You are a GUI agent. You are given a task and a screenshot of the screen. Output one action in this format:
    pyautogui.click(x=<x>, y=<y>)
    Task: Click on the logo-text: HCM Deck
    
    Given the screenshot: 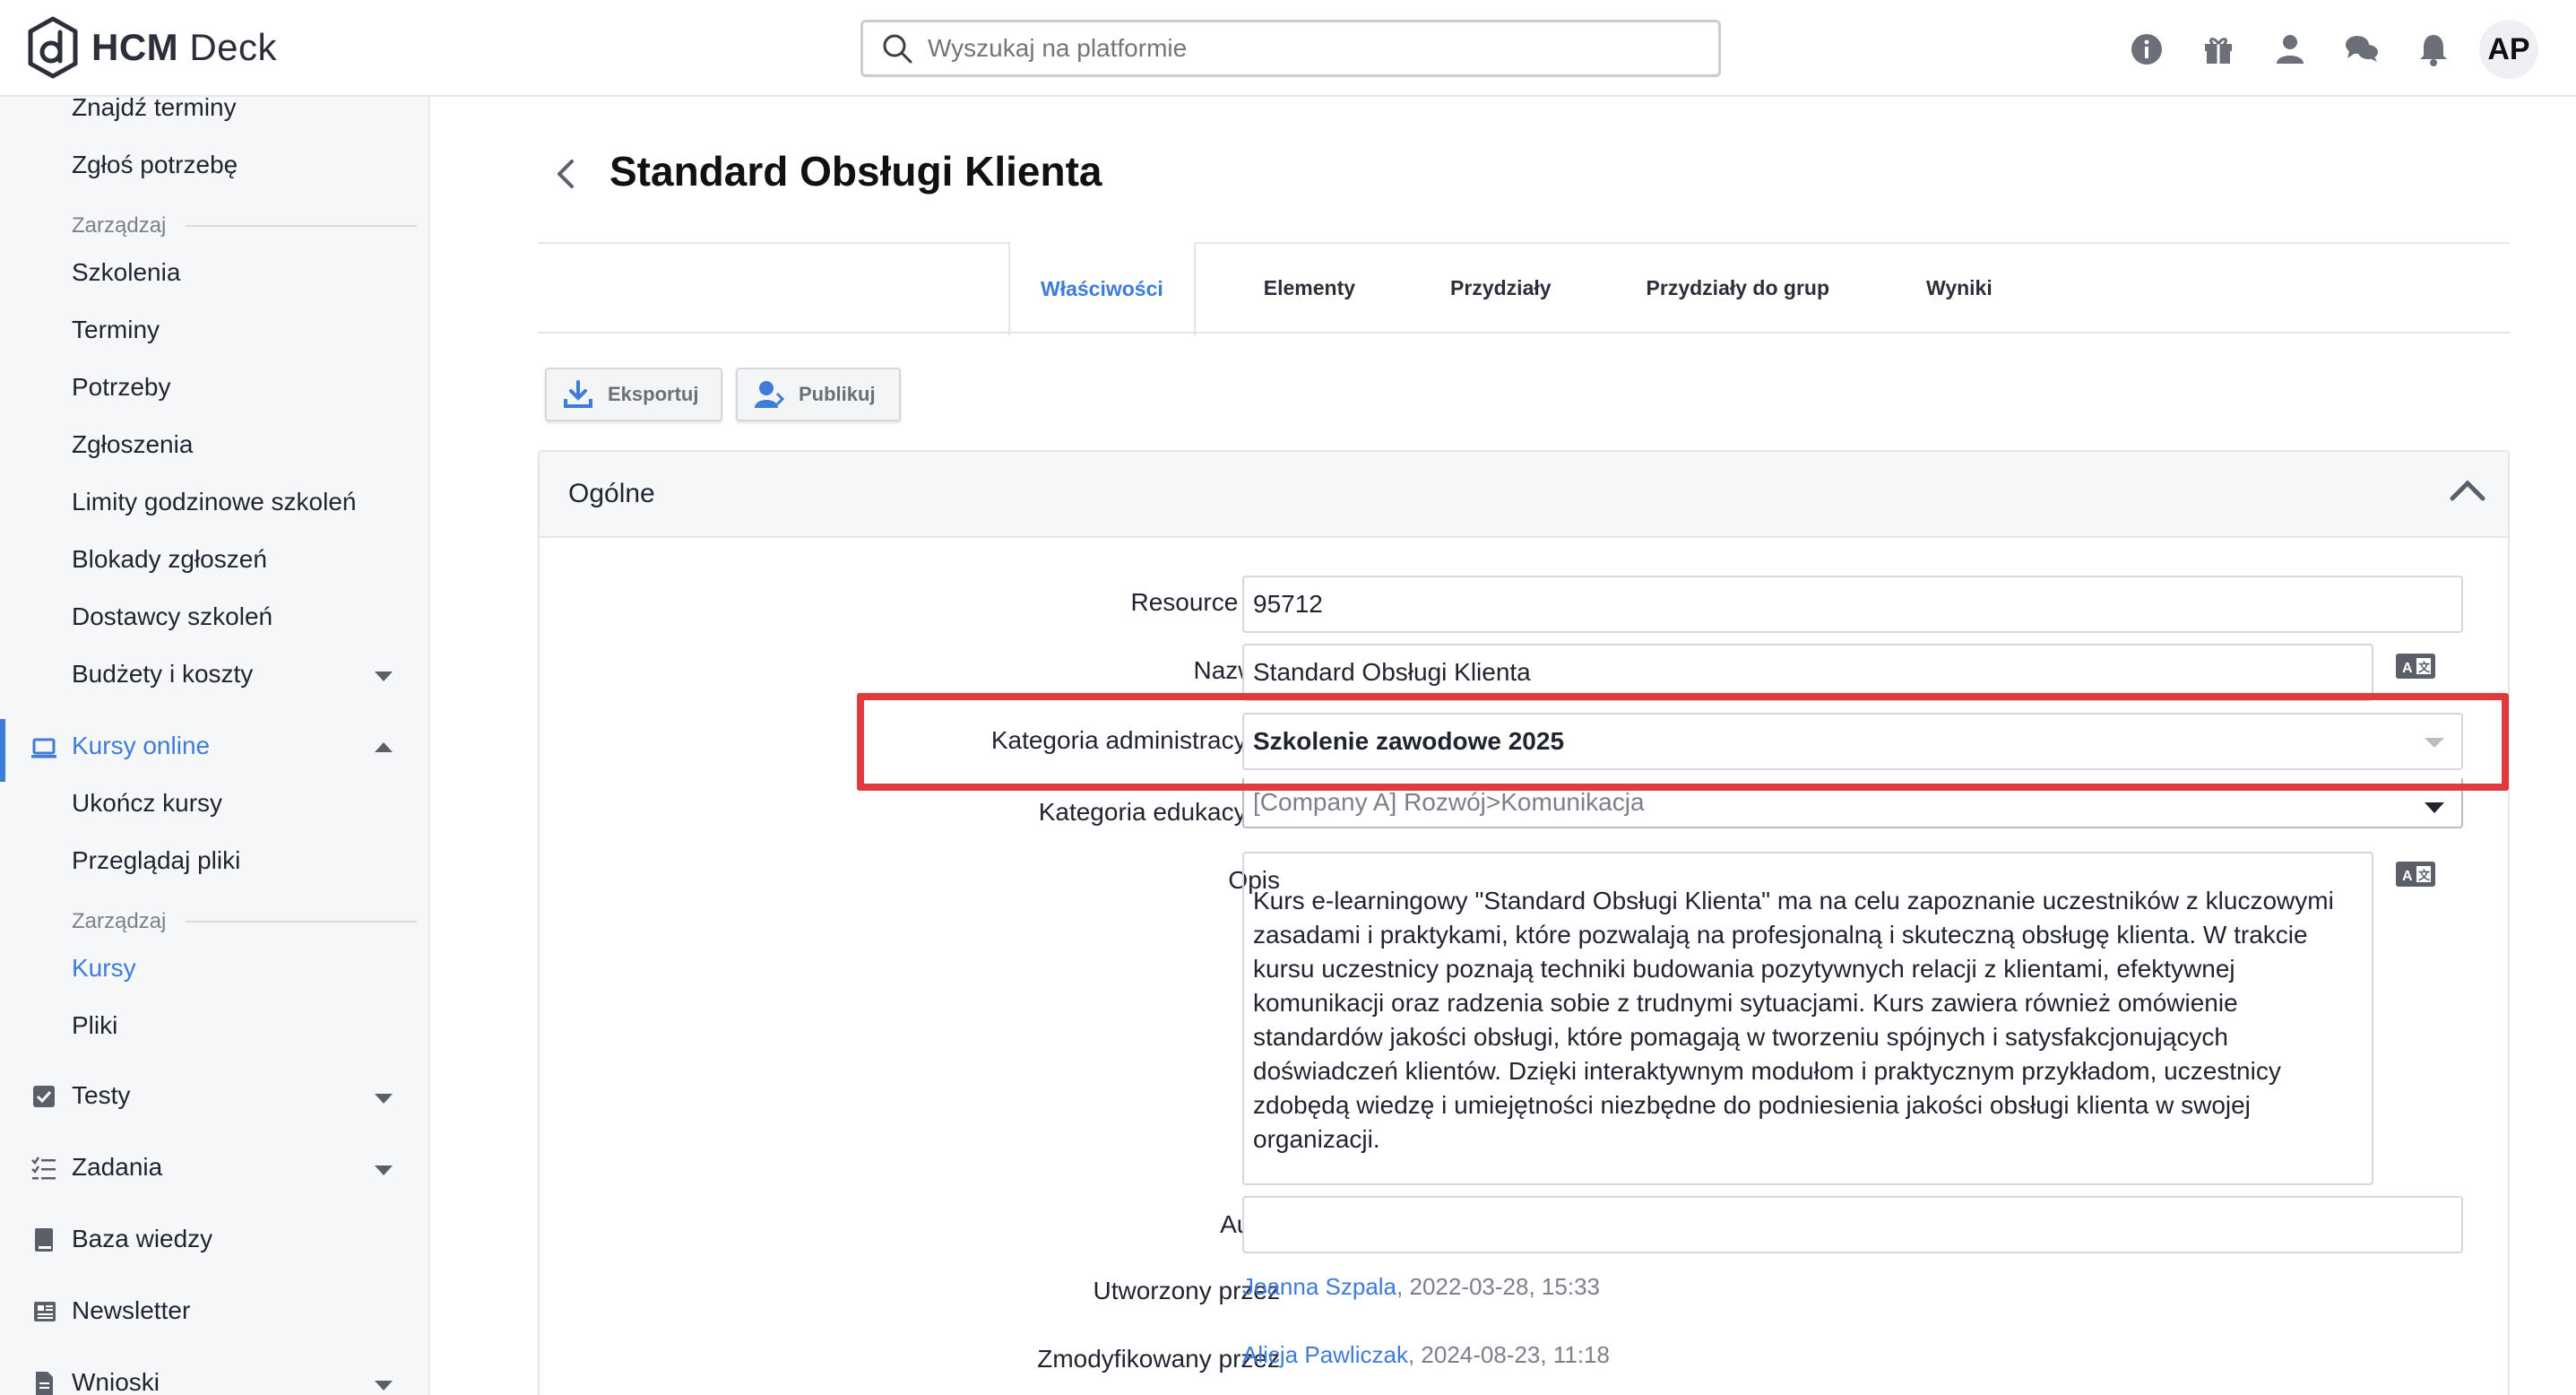 What is the action you would take?
    pyautogui.click(x=184, y=47)
    